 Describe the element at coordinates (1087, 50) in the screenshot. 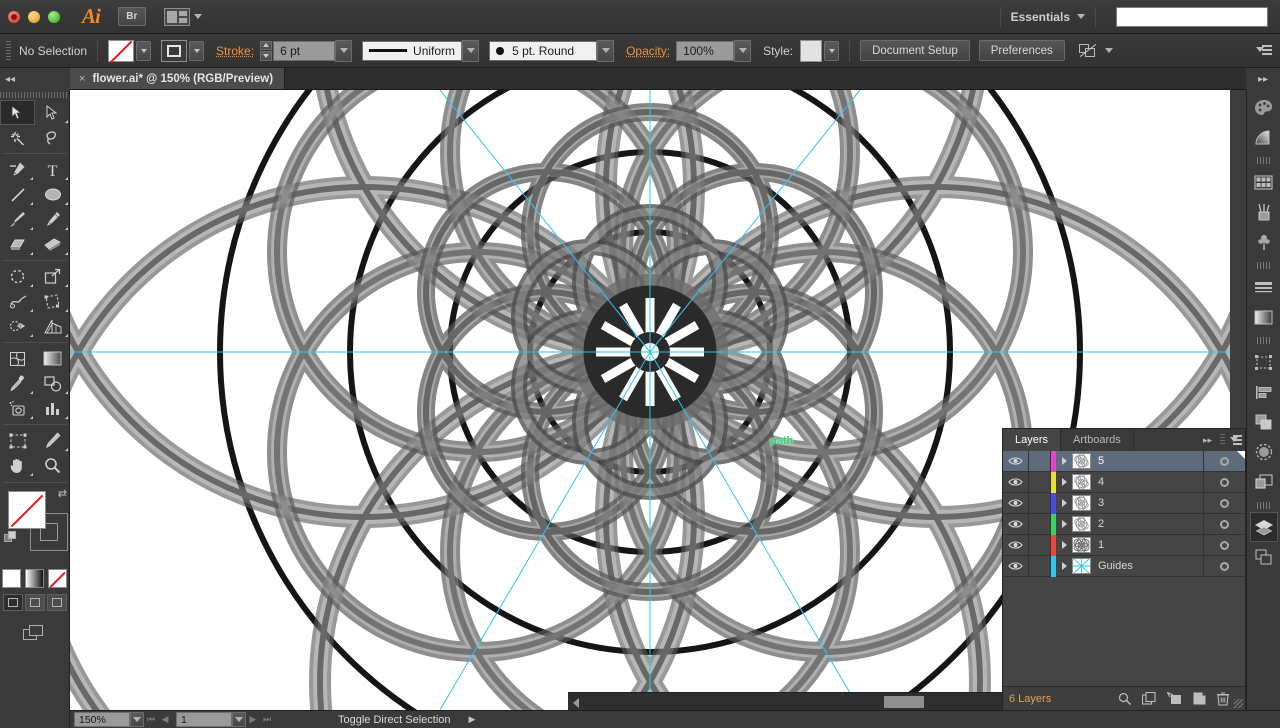

I see `select-similar-icon` at that location.